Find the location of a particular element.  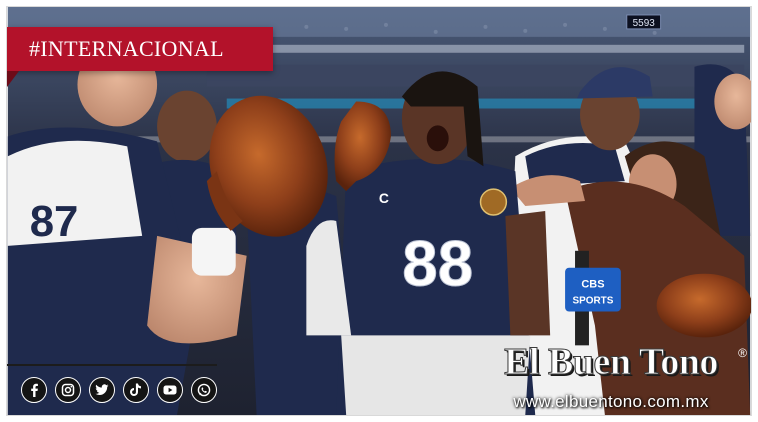

brand-logo-text: El Buen Tono is located at coordinates (611, 362).